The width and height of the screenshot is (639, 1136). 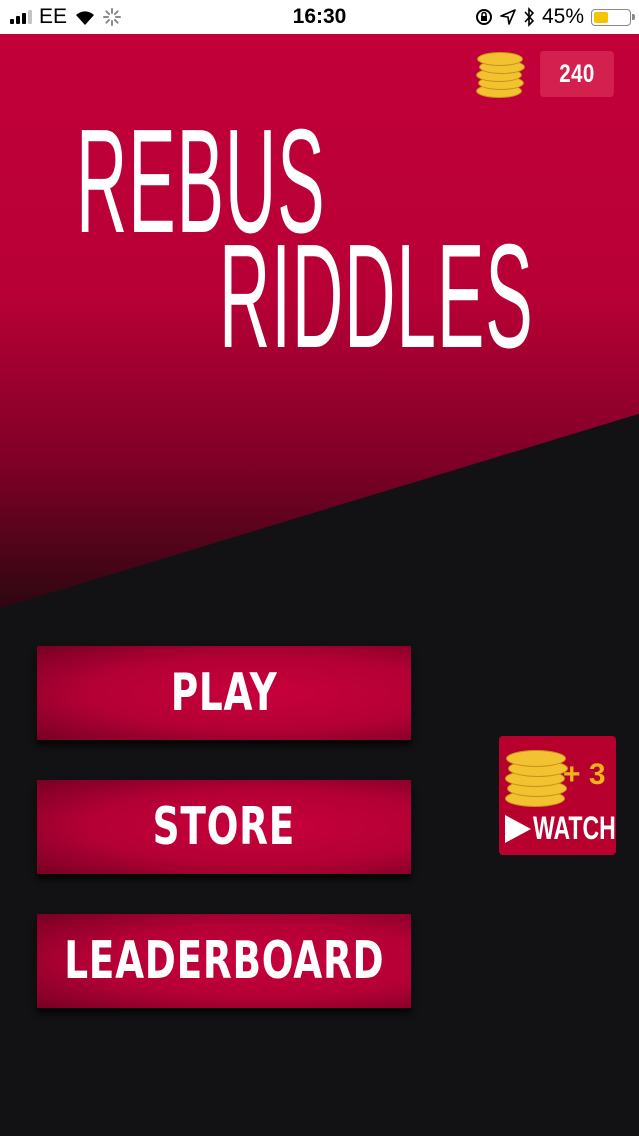 I want to click on play-button: PLAY, so click(x=224, y=693).